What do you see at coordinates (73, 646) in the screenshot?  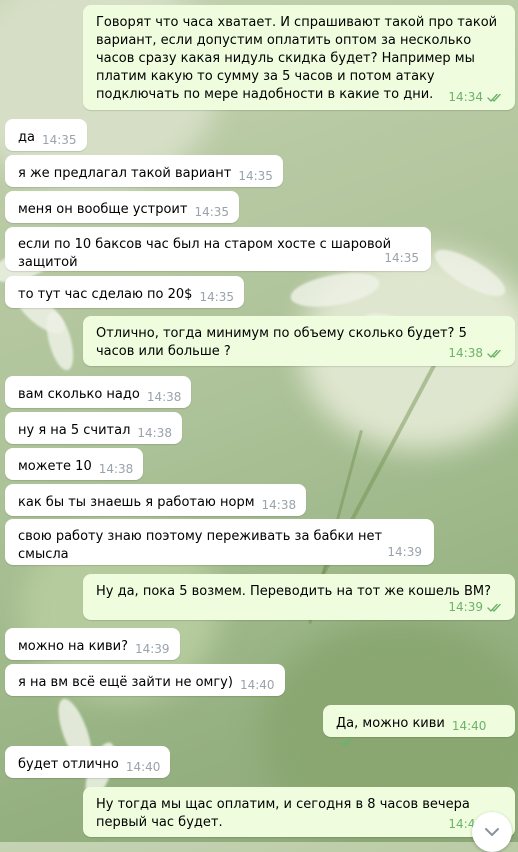 I see `message-text: можно на киви?` at bounding box center [73, 646].